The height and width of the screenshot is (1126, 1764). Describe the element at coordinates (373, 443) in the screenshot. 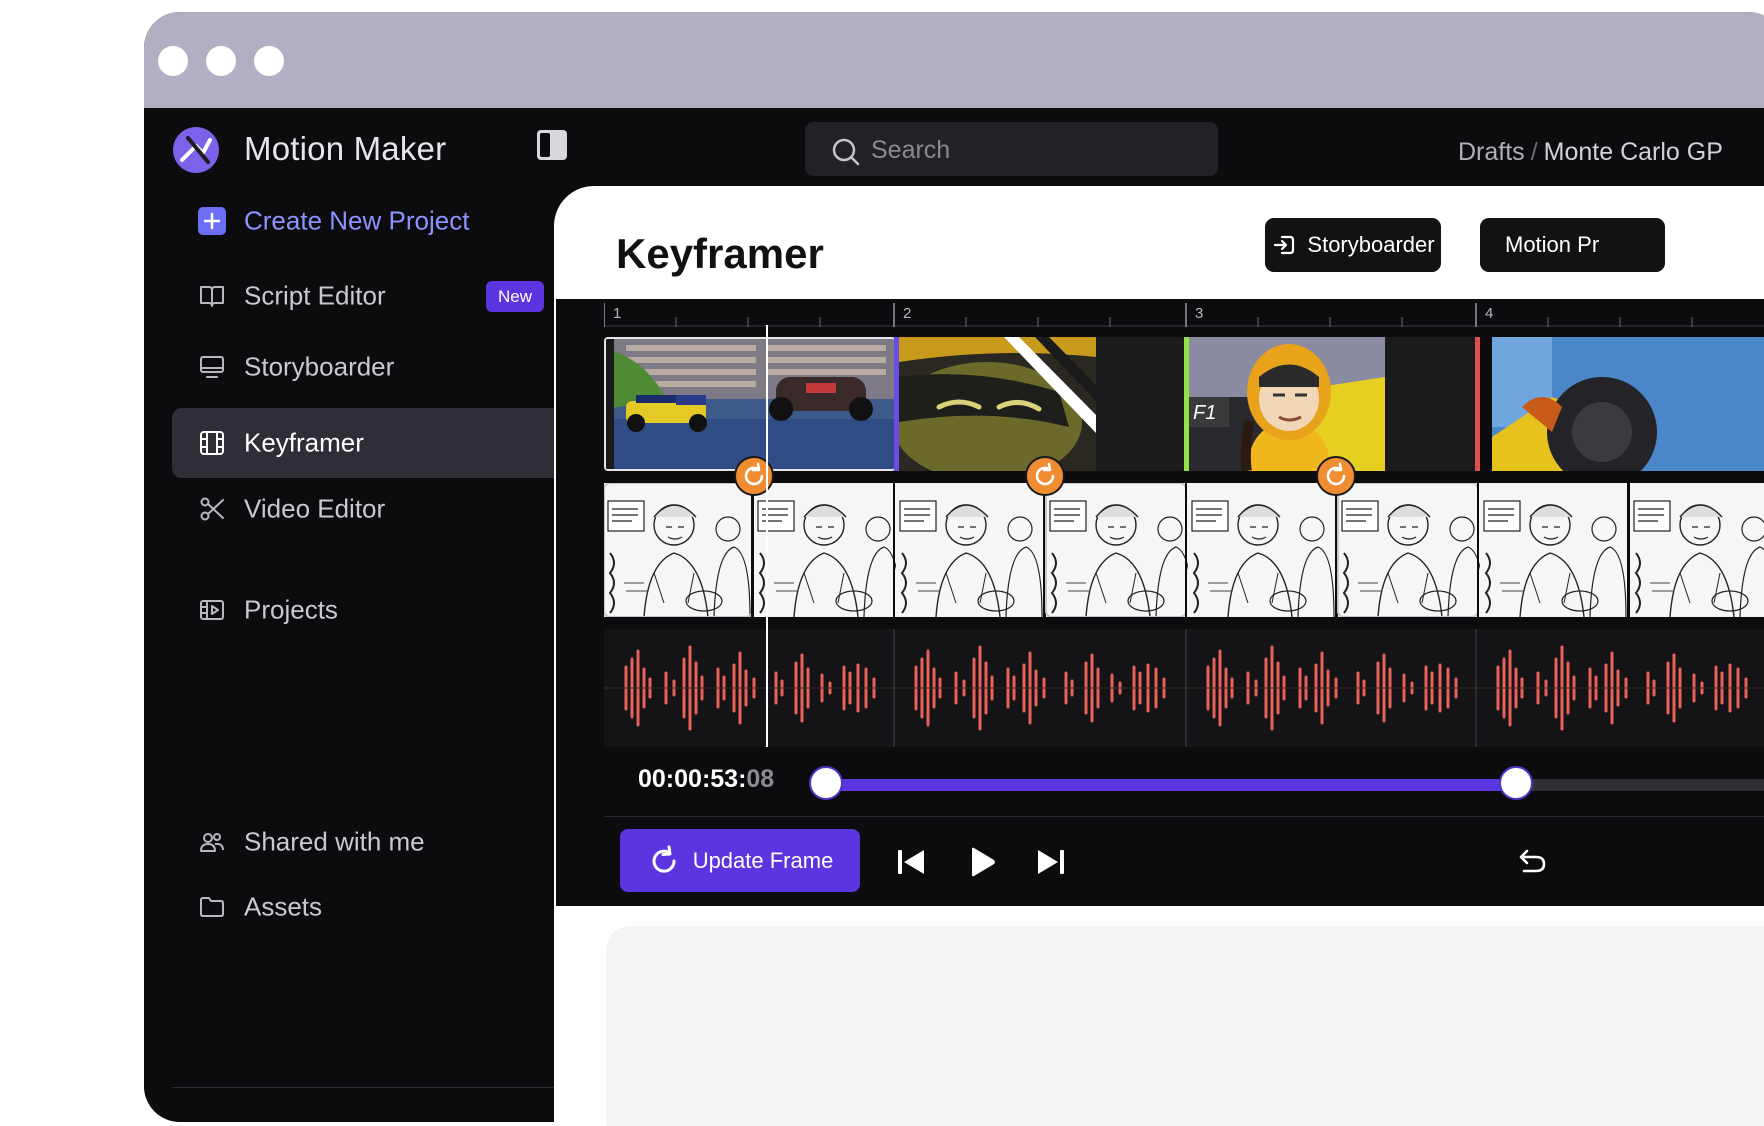

I see `sidebar-item-keyframer: Keyframer` at that location.